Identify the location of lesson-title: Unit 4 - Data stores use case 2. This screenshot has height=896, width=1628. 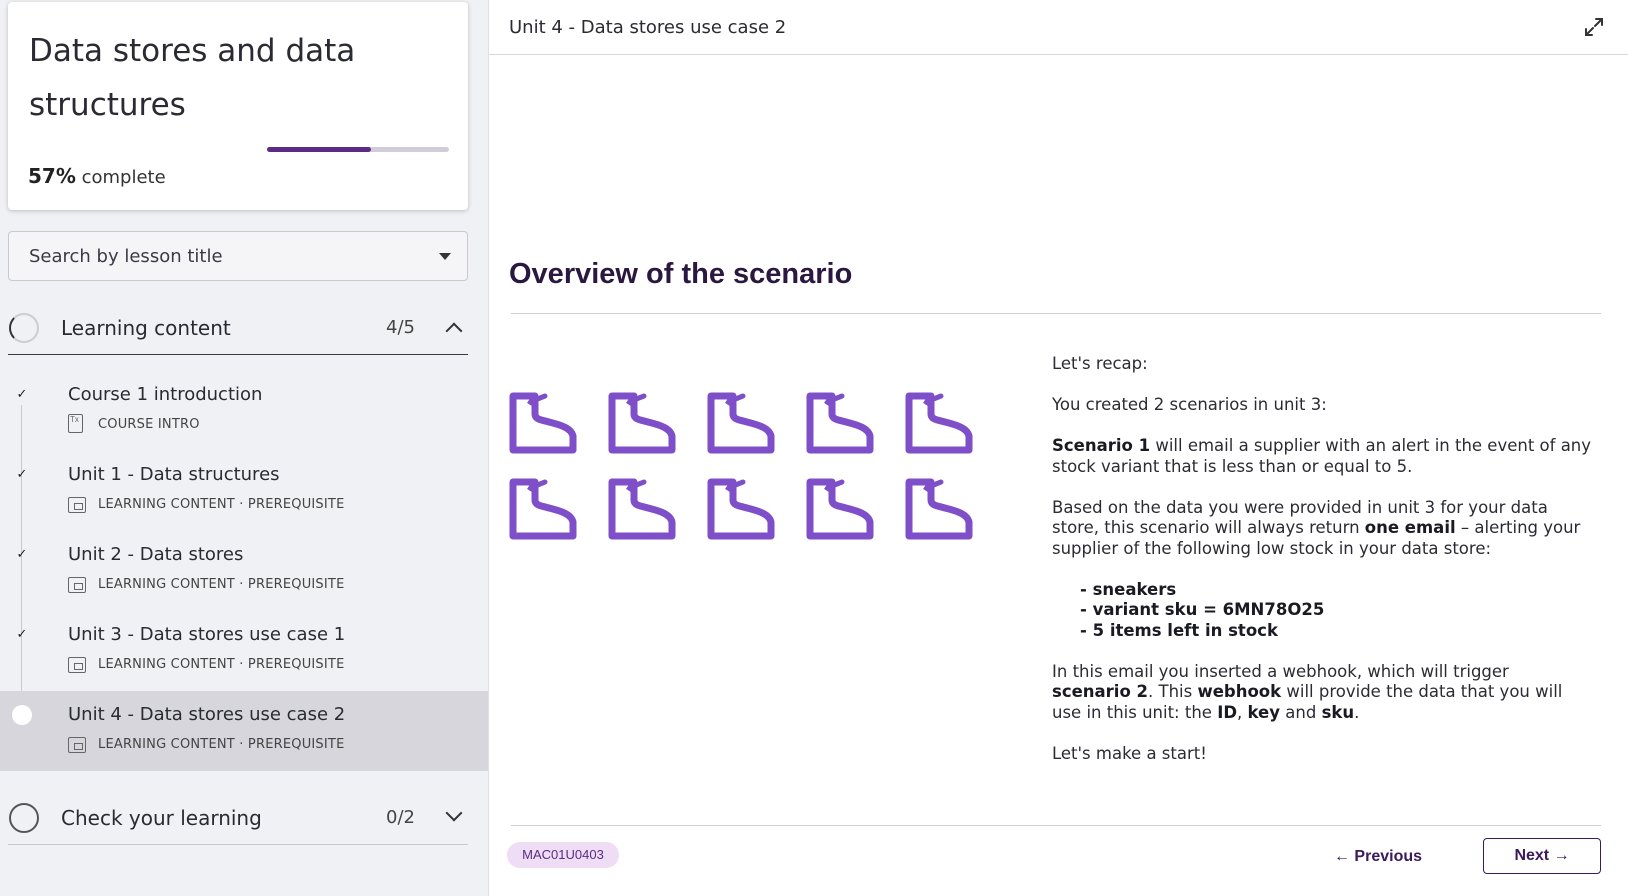
(207, 714).